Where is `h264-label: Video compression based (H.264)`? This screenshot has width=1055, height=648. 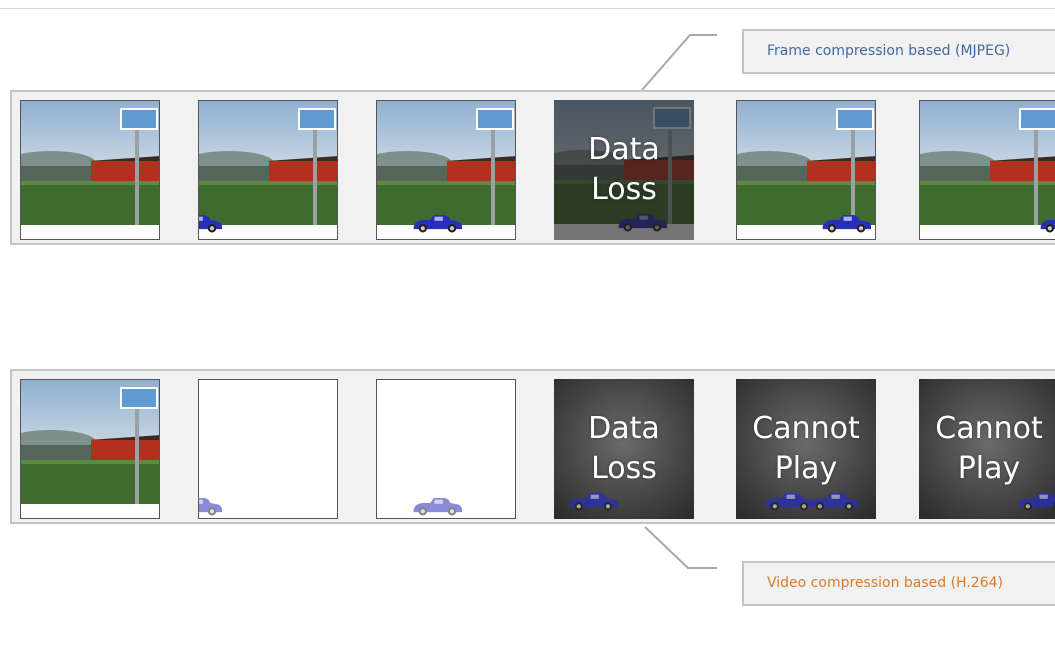
h264-label: Video compression based (H.264) is located at coordinates (898, 583).